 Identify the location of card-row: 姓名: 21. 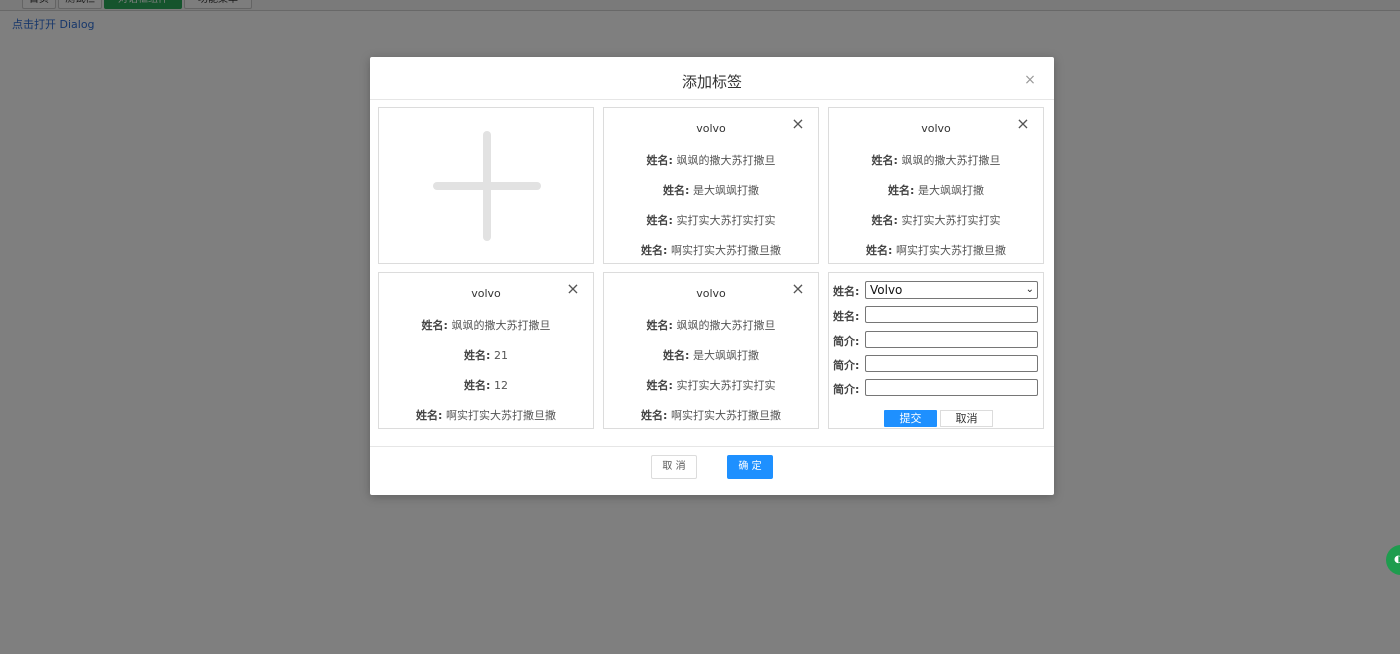
(486, 355).